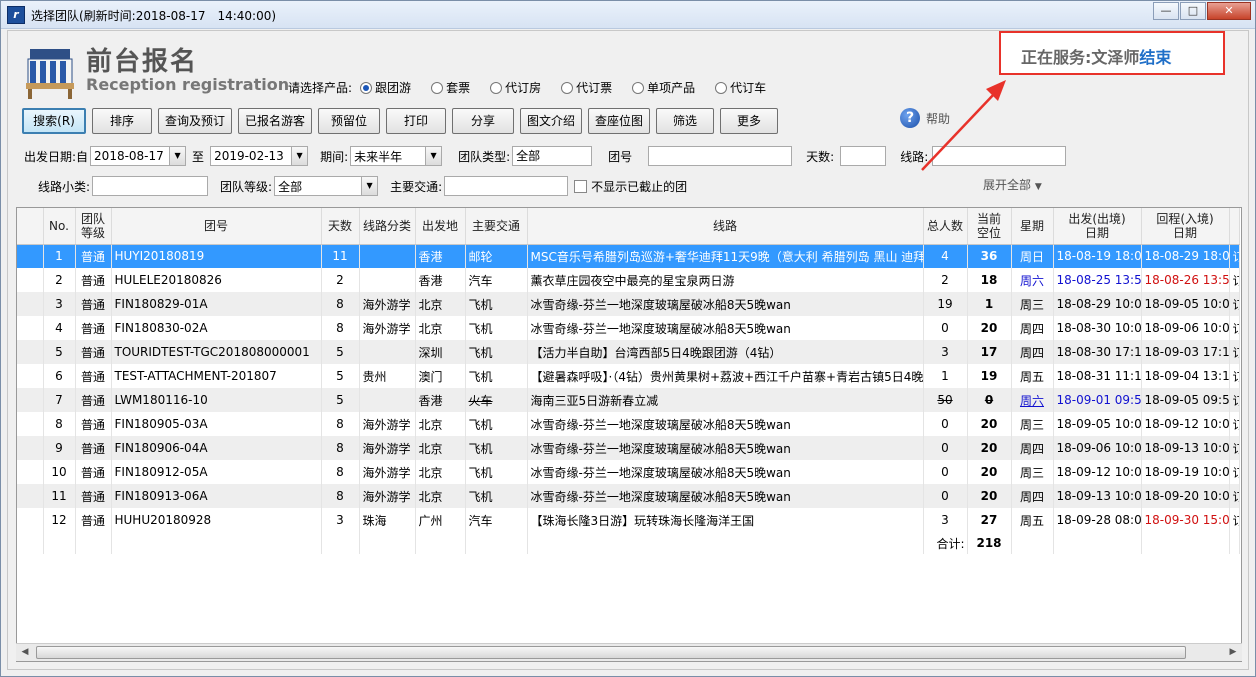 The height and width of the screenshot is (677, 1256). Describe the element at coordinates (989, 226) in the screenshot. I see `column-header: 当前 空位` at that location.